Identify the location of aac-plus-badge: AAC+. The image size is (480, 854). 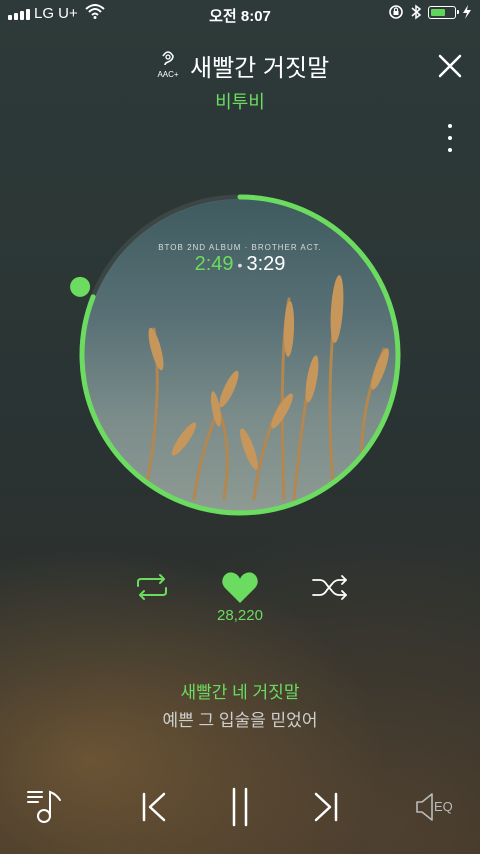
(168, 64).